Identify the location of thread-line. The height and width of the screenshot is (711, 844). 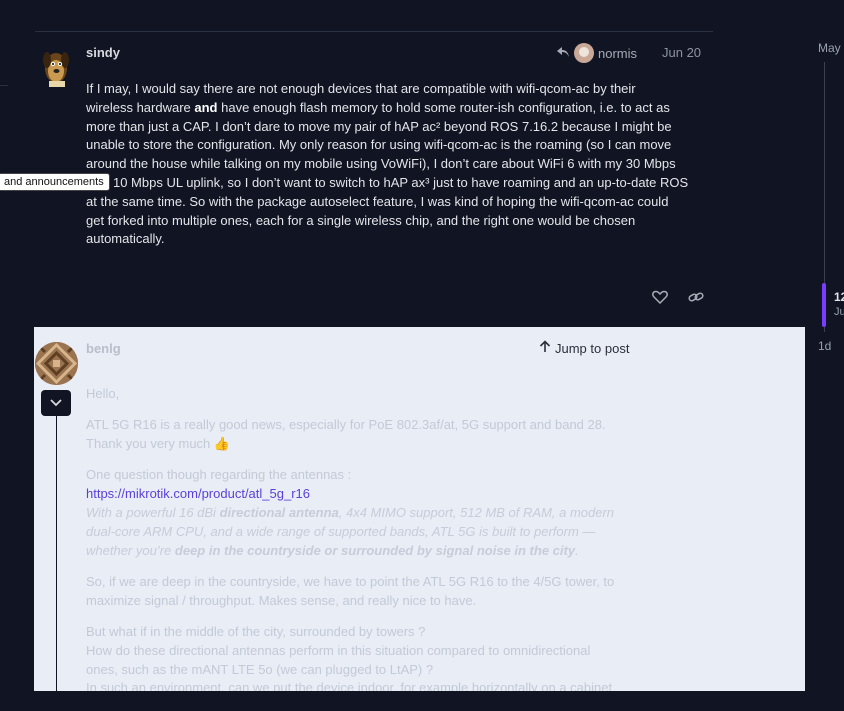
(56, 553).